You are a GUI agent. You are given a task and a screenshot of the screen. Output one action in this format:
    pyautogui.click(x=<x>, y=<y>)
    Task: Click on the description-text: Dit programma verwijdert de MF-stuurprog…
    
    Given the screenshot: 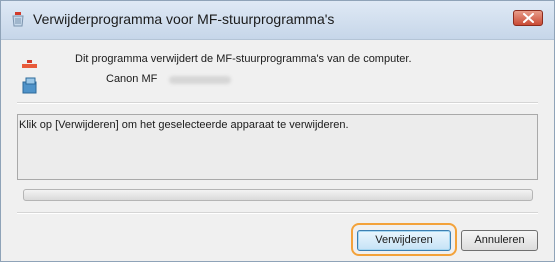 What is the action you would take?
    pyautogui.click(x=243, y=59)
    